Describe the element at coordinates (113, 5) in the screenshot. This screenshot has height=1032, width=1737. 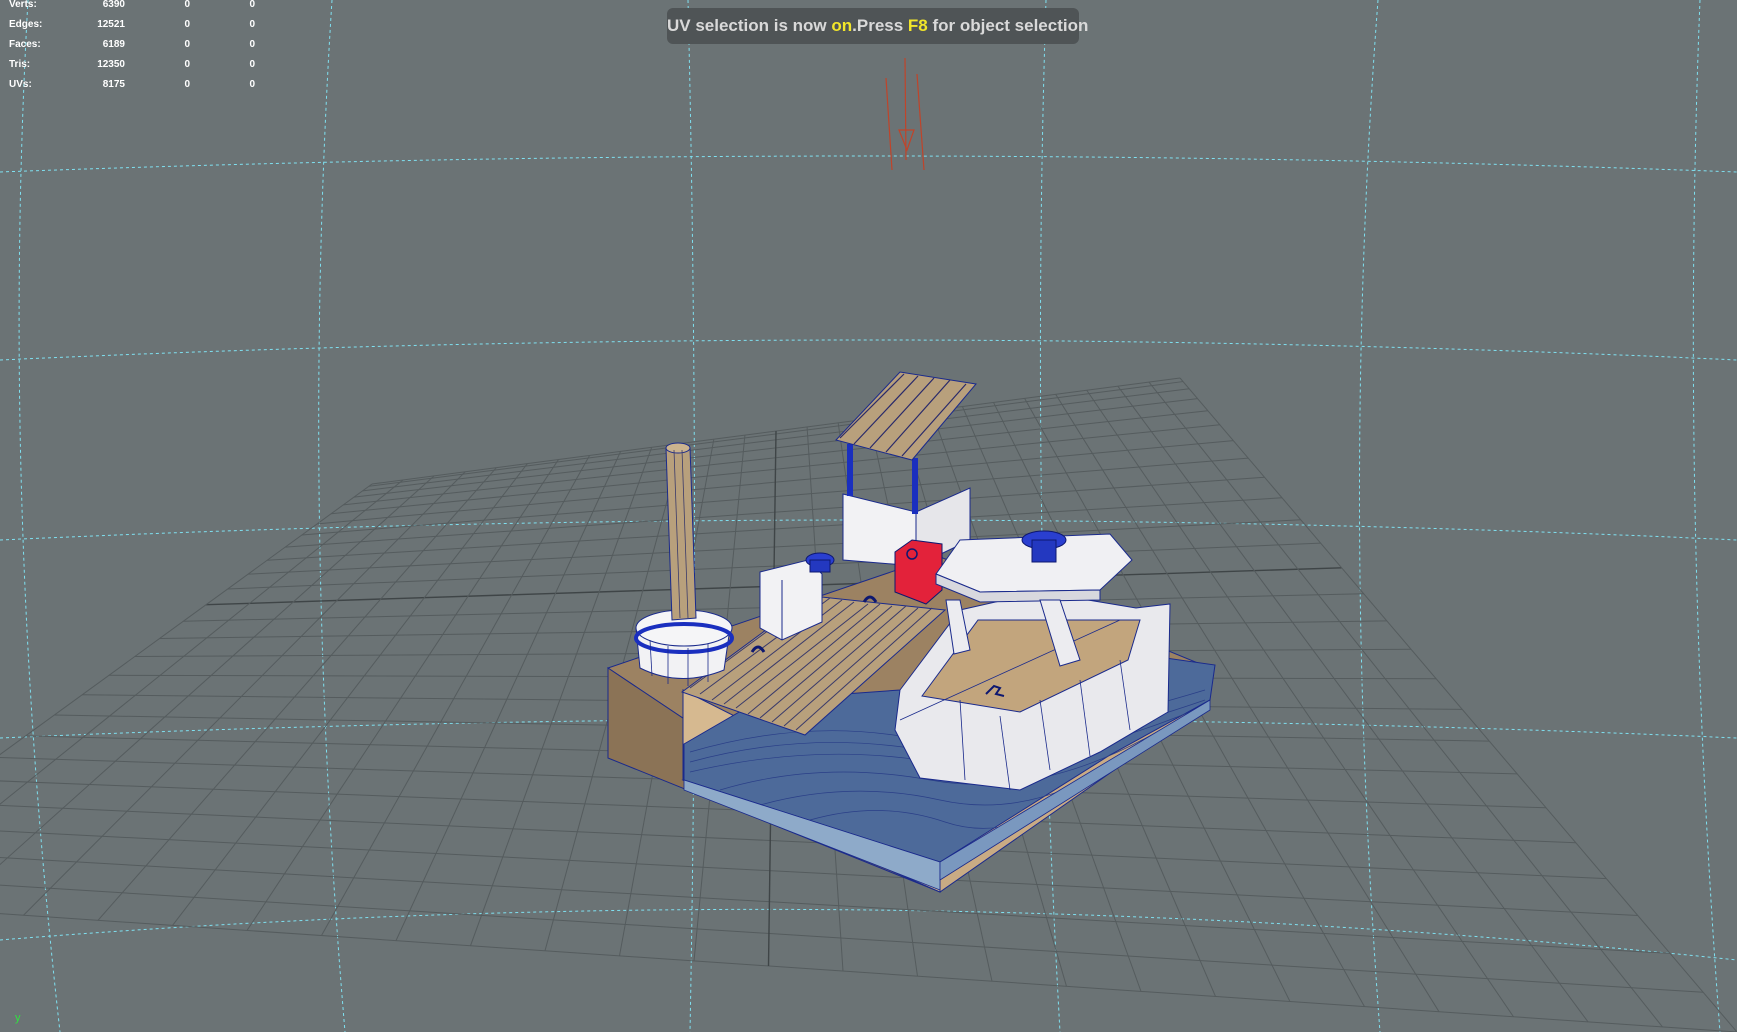
I see `hud-value: 6390` at that location.